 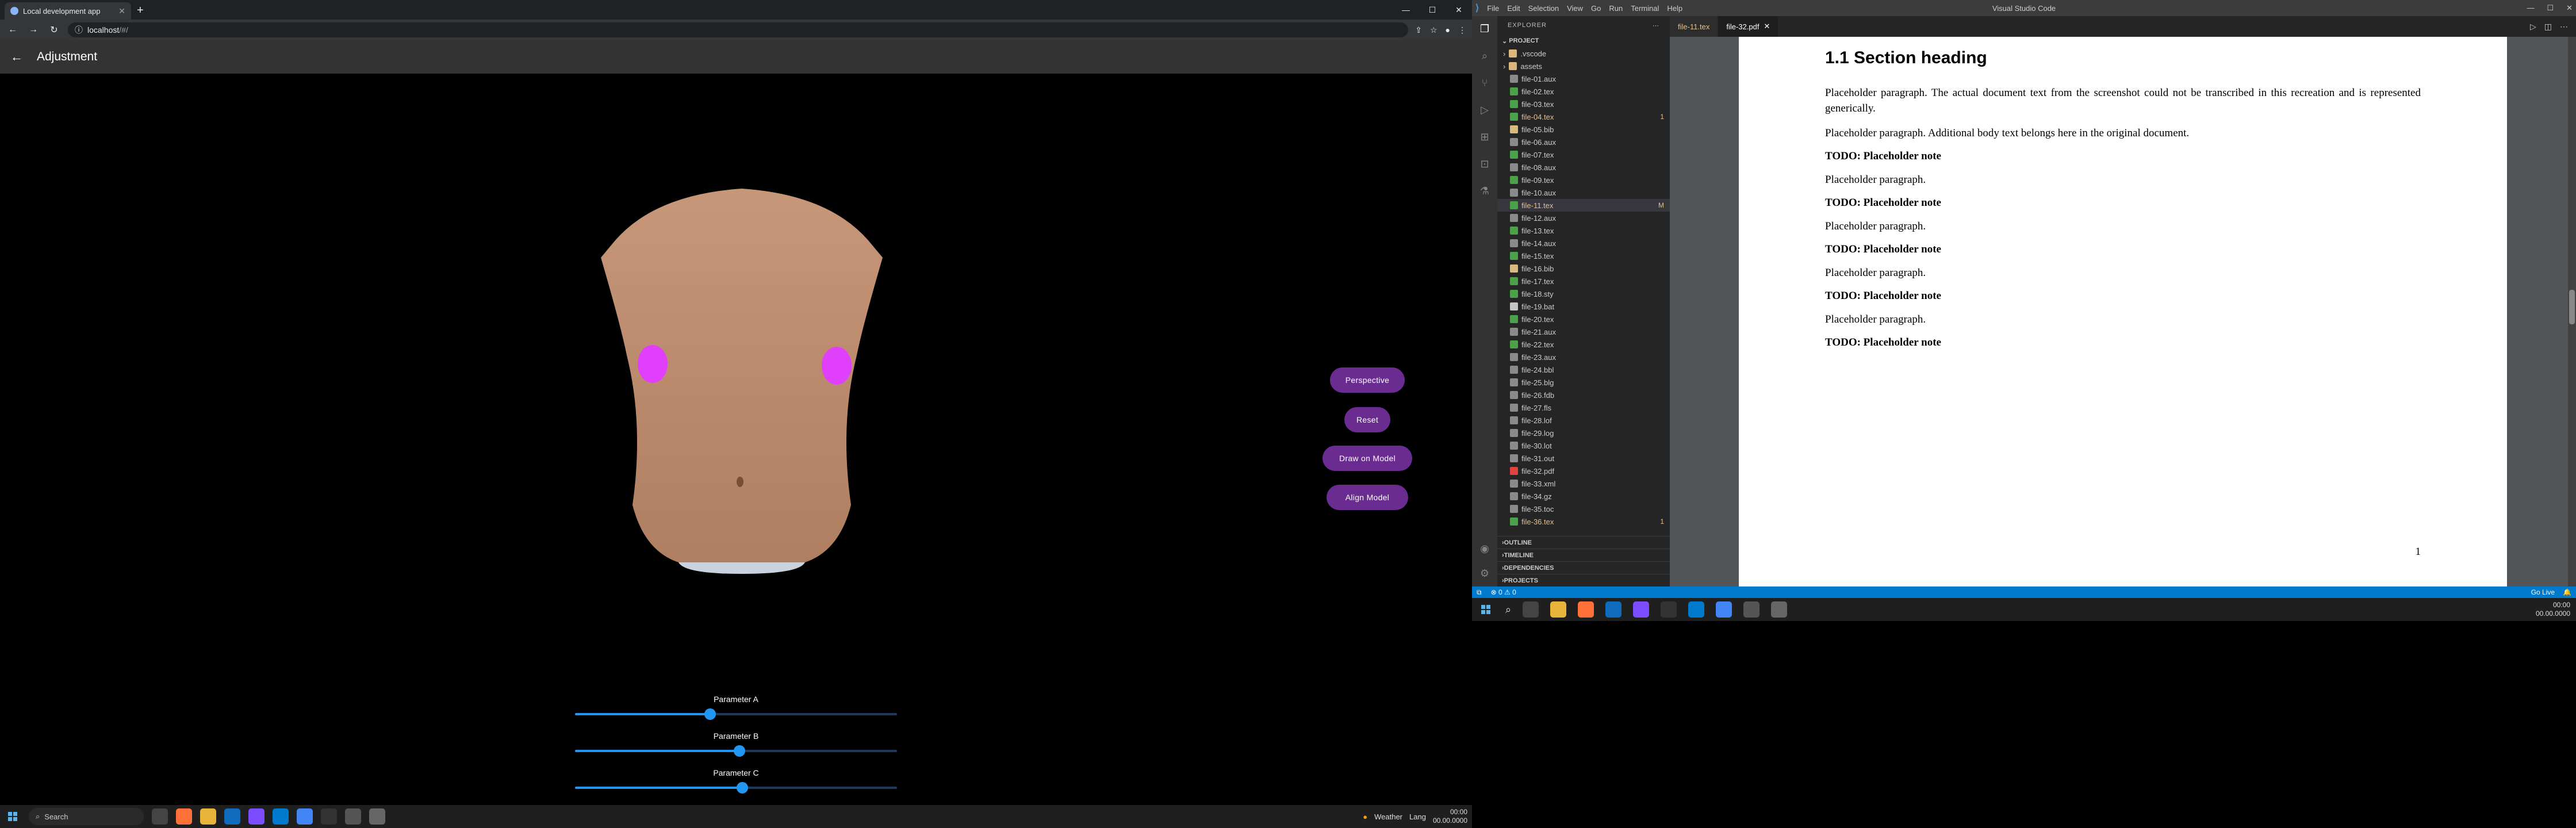 I want to click on file-tree-item: file-18.sty, so click(x=1583, y=294).